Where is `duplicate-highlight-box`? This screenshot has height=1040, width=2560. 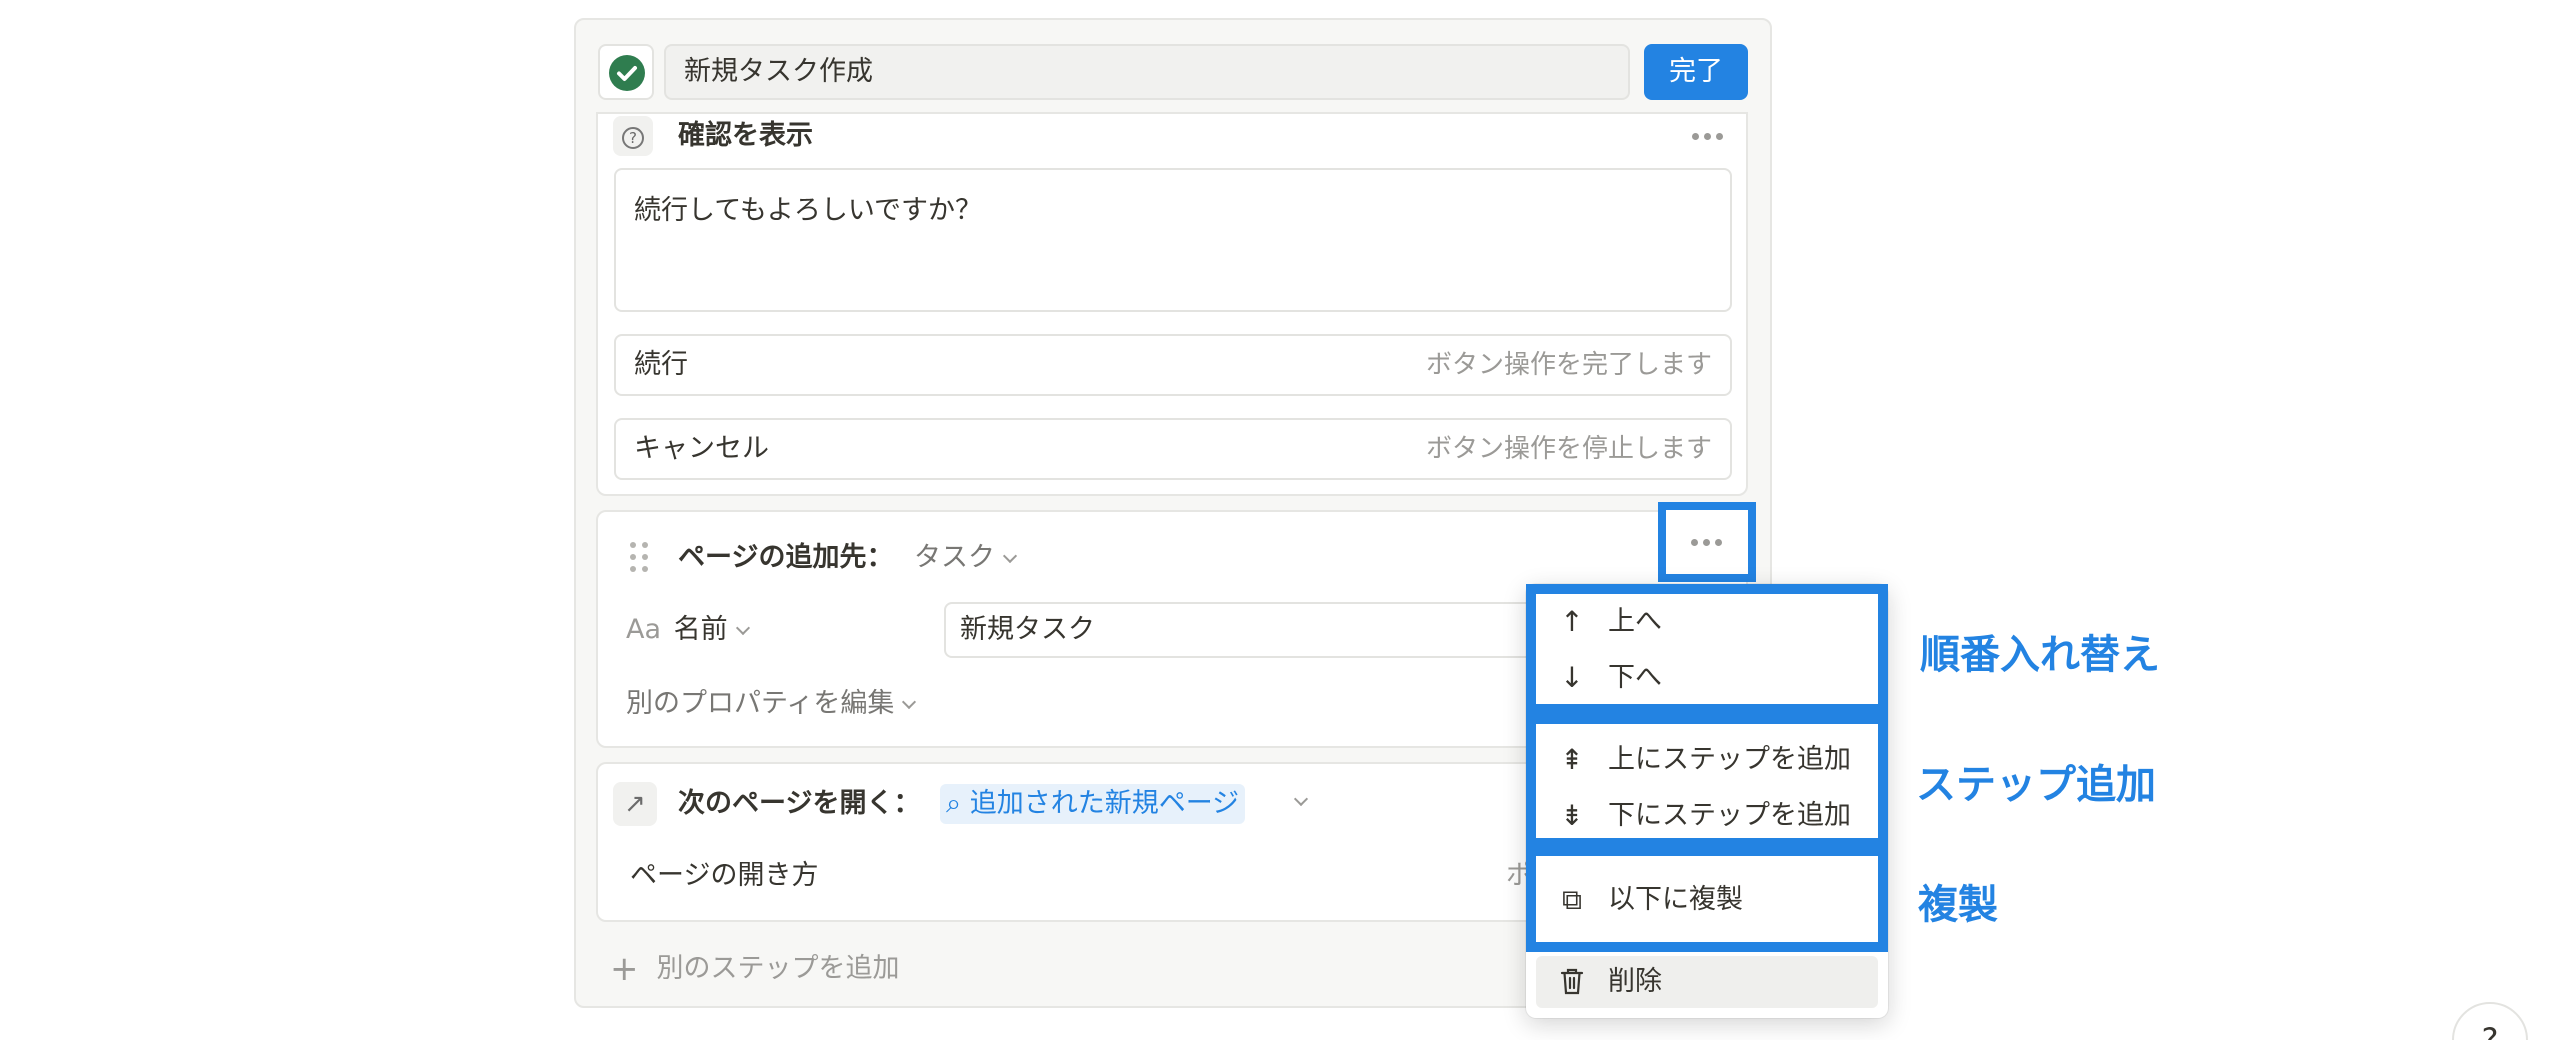
duplicate-highlight-box is located at coordinates (1707, 899).